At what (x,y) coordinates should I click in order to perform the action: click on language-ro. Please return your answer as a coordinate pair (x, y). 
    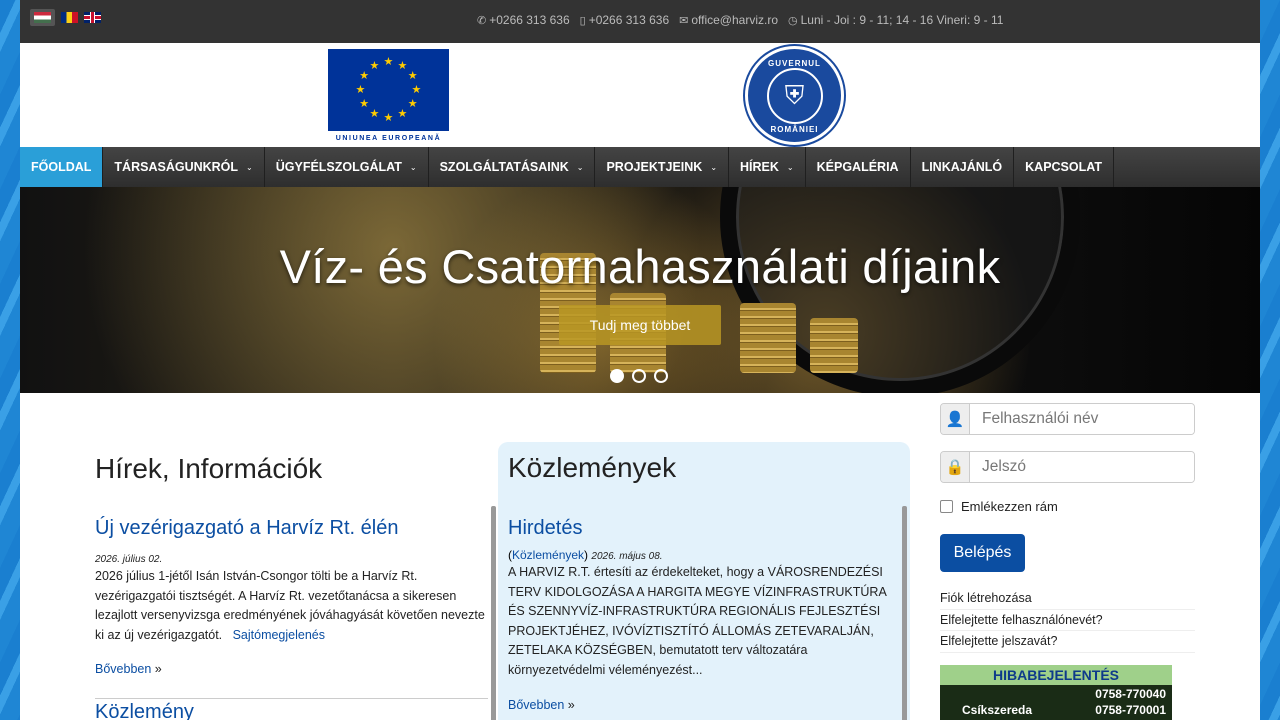
    Looking at the image, I should click on (69, 17).